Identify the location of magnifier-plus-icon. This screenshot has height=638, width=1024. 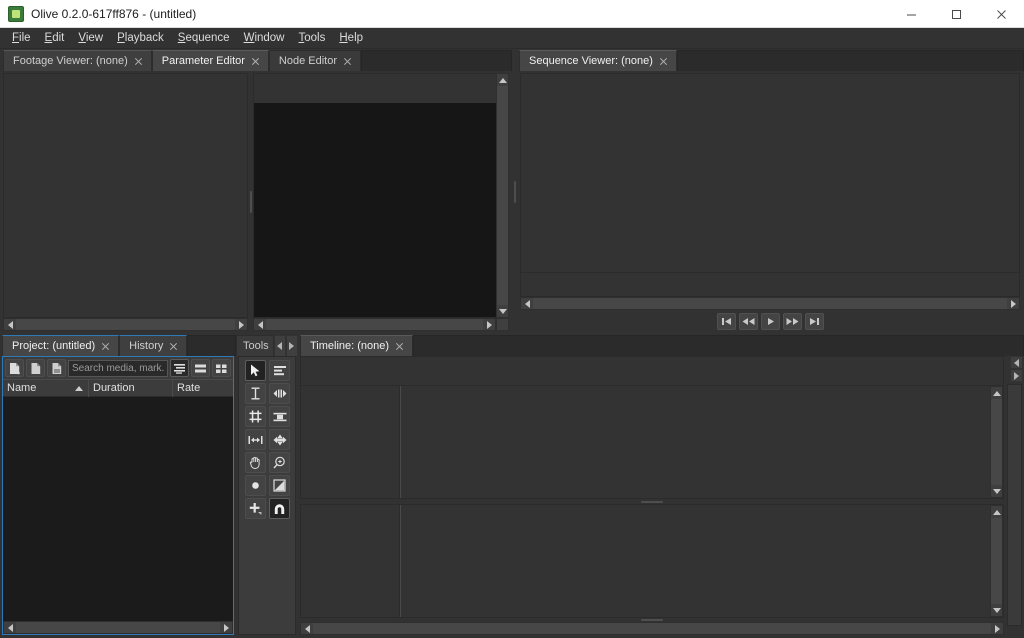
(279, 462).